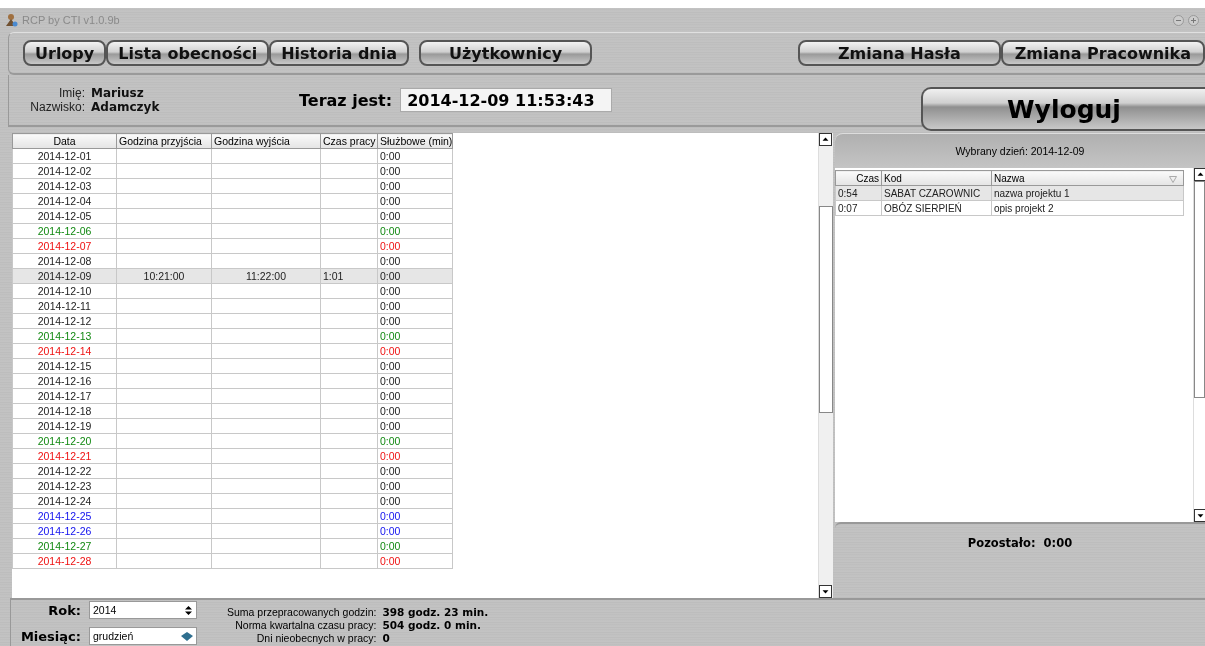  What do you see at coordinates (64, 231) in the screenshot?
I see `date-cell: 2014-12-06` at bounding box center [64, 231].